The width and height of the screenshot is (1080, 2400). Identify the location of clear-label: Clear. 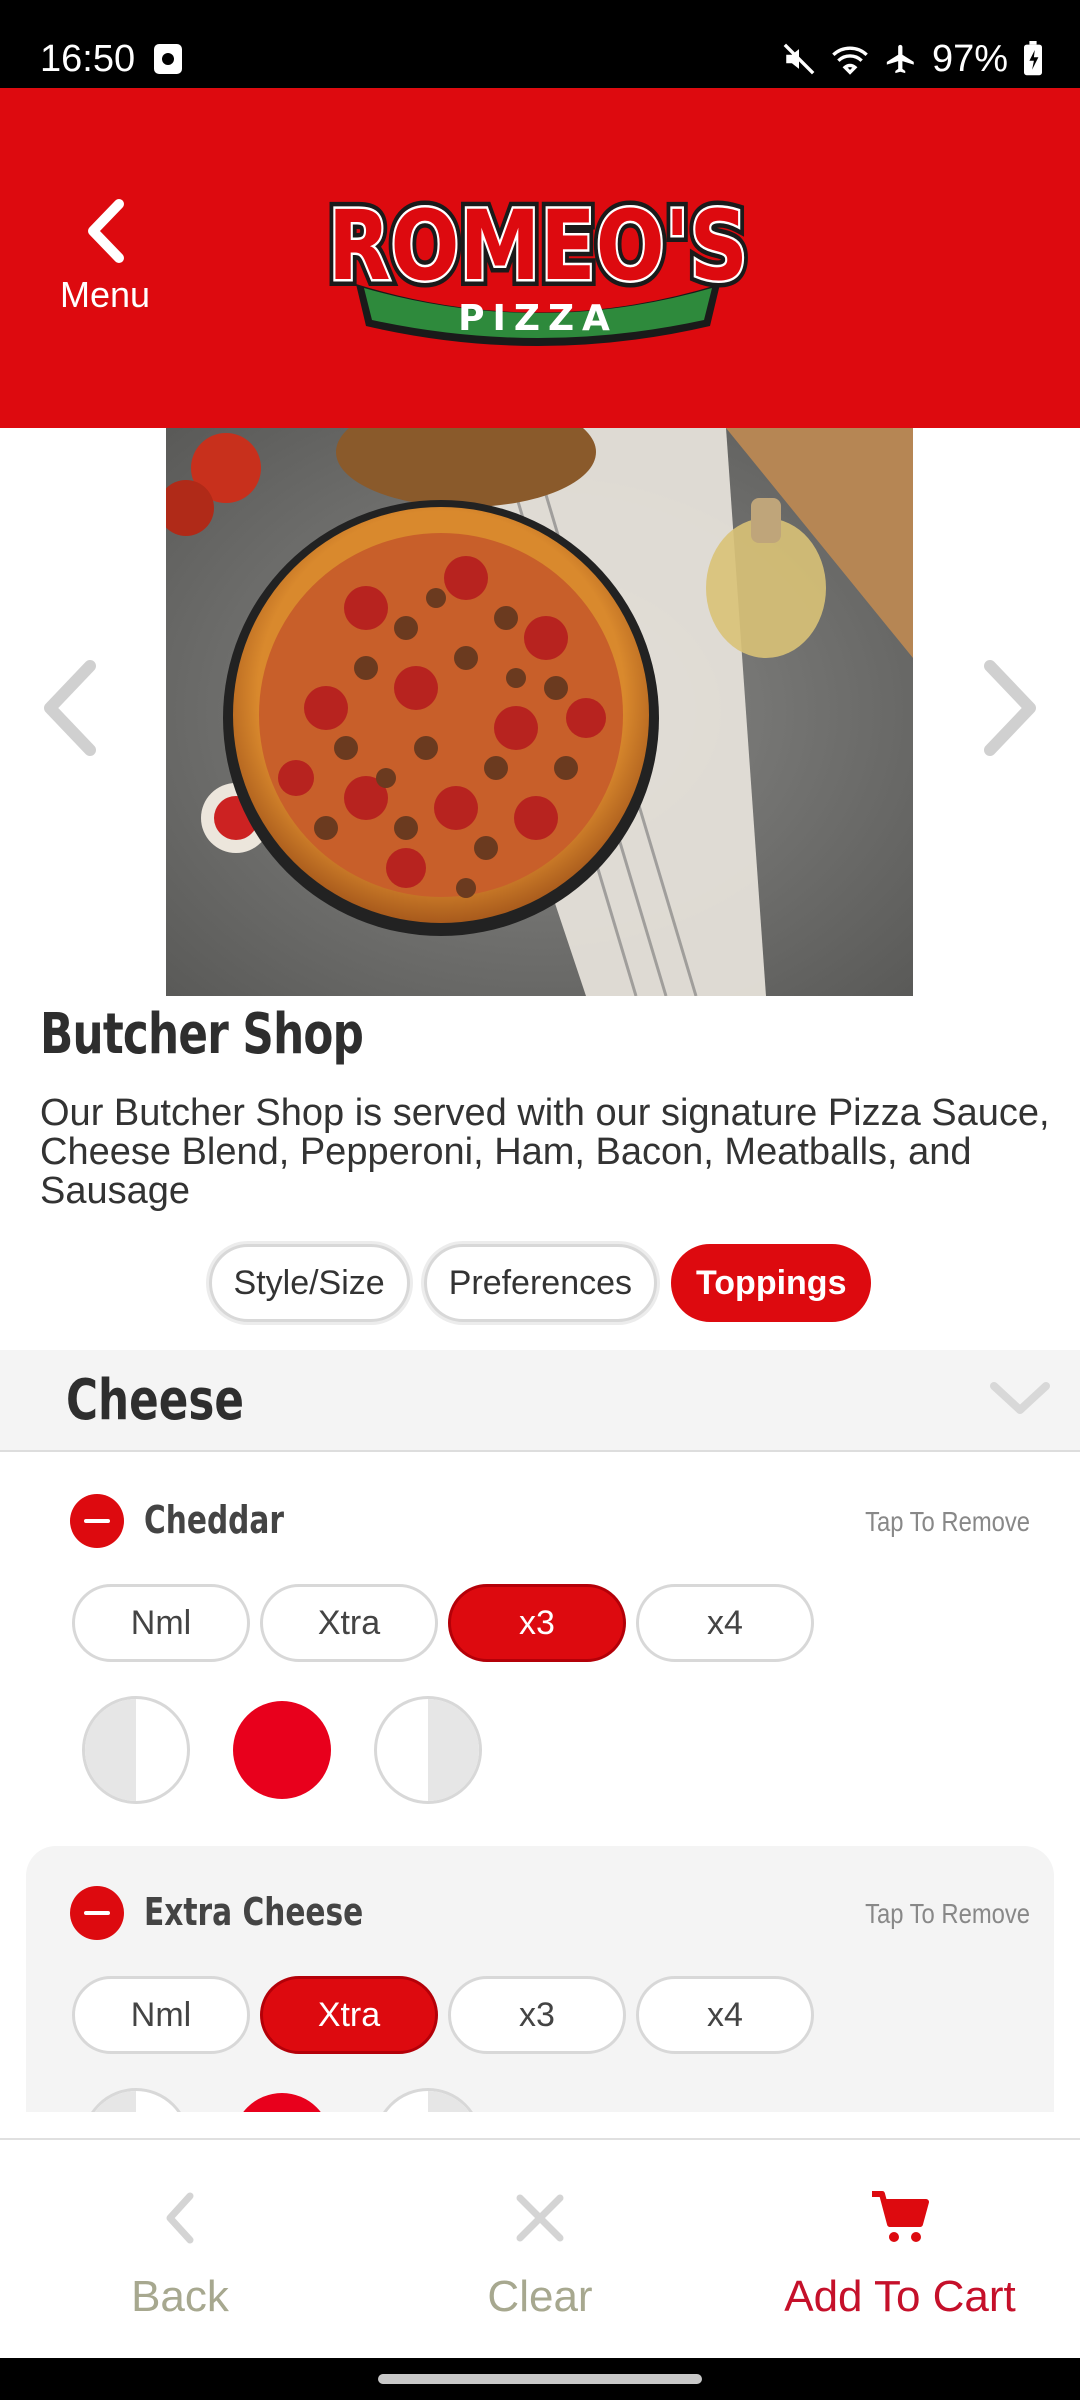
(540, 2296).